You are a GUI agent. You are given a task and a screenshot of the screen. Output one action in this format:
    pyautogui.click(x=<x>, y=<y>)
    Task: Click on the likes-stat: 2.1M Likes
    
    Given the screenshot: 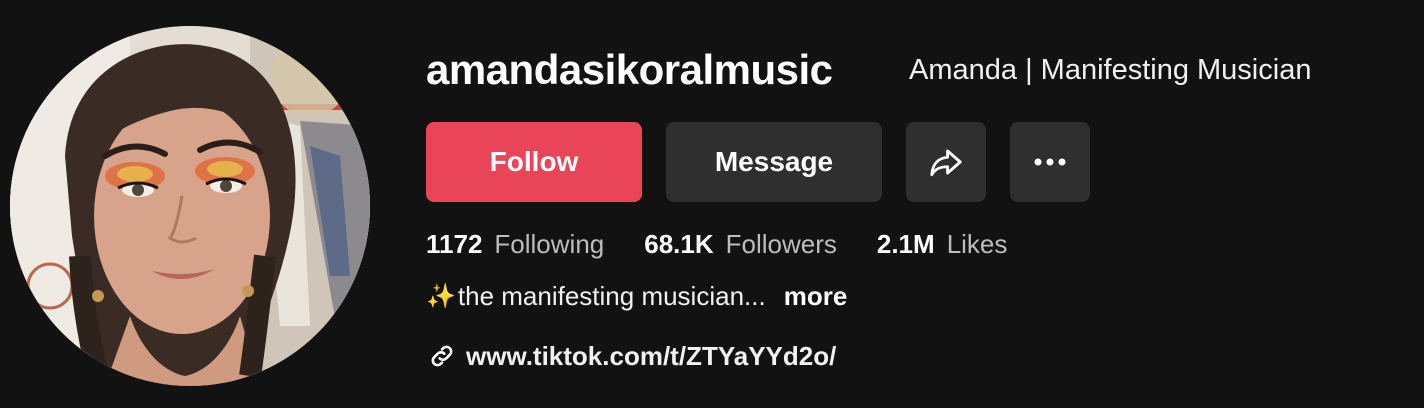 What is the action you would take?
    pyautogui.click(x=942, y=244)
    